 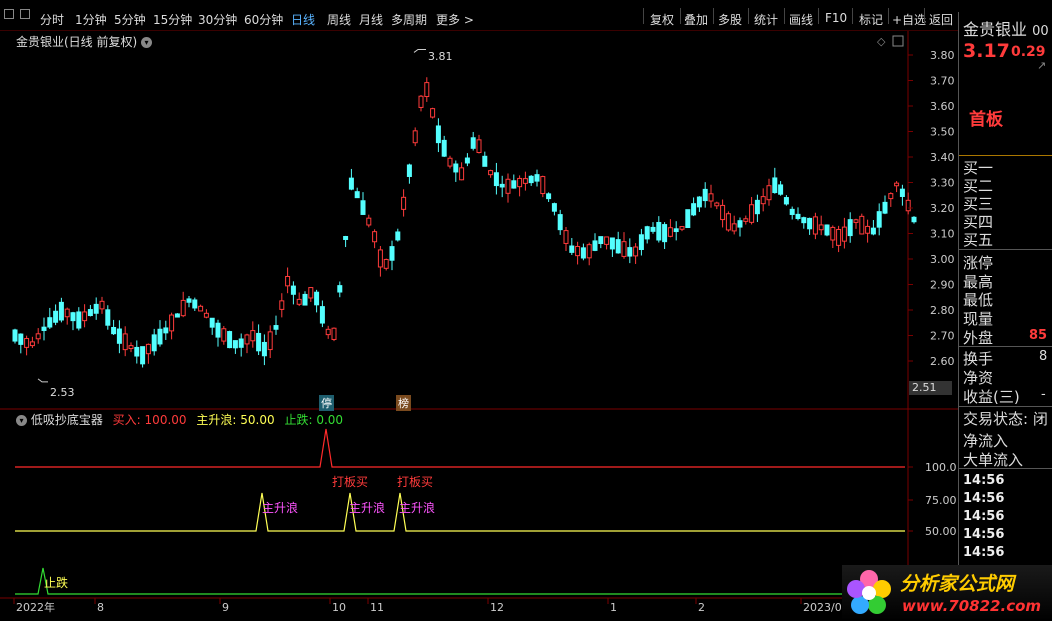 What do you see at coordinates (298, 420) in the screenshot?
I see `stop-label: 止跌:` at bounding box center [298, 420].